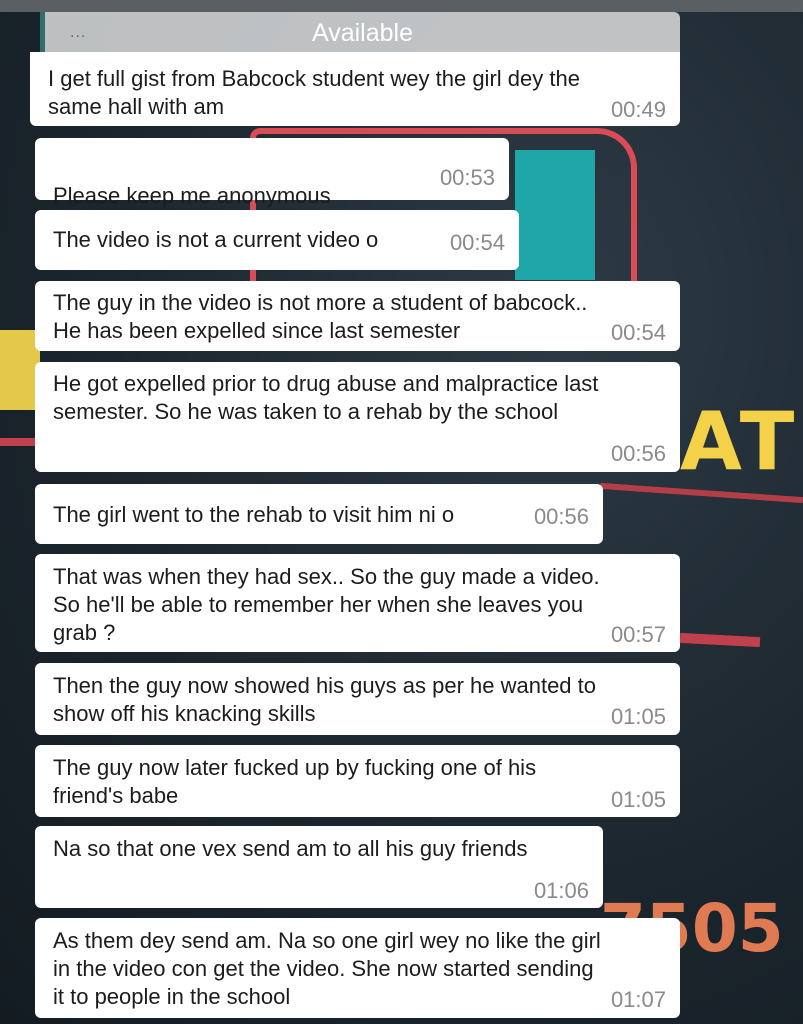  Describe the element at coordinates (638, 634) in the screenshot. I see `message-time: 00:57` at that location.